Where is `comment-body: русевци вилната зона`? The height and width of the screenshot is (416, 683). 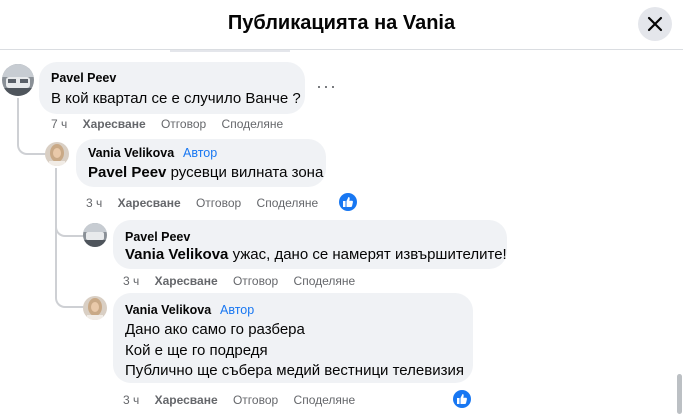
comment-body: русевци вилната зона is located at coordinates (245, 172).